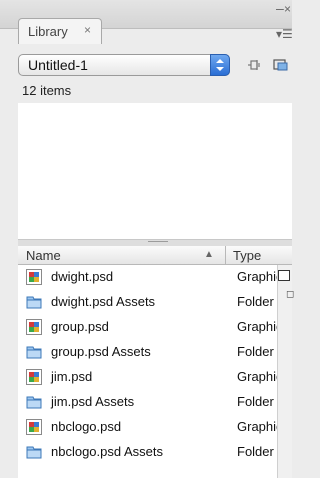 This screenshot has height=478, width=320. What do you see at coordinates (287, 9) in the screenshot?
I see `close-icon: ×` at bounding box center [287, 9].